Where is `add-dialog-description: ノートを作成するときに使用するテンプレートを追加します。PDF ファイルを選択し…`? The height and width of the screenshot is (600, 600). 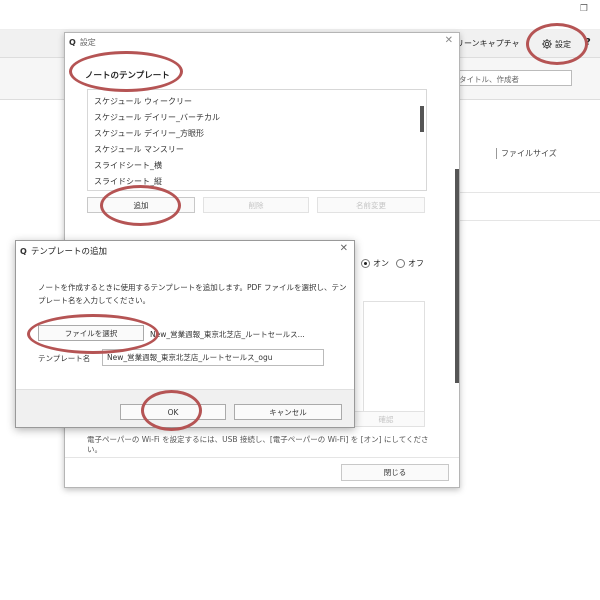
add-dialog-description: ノートを作成するときに使用するテンプレートを追加します。PDF ファイルを選択し… is located at coordinates (192, 294).